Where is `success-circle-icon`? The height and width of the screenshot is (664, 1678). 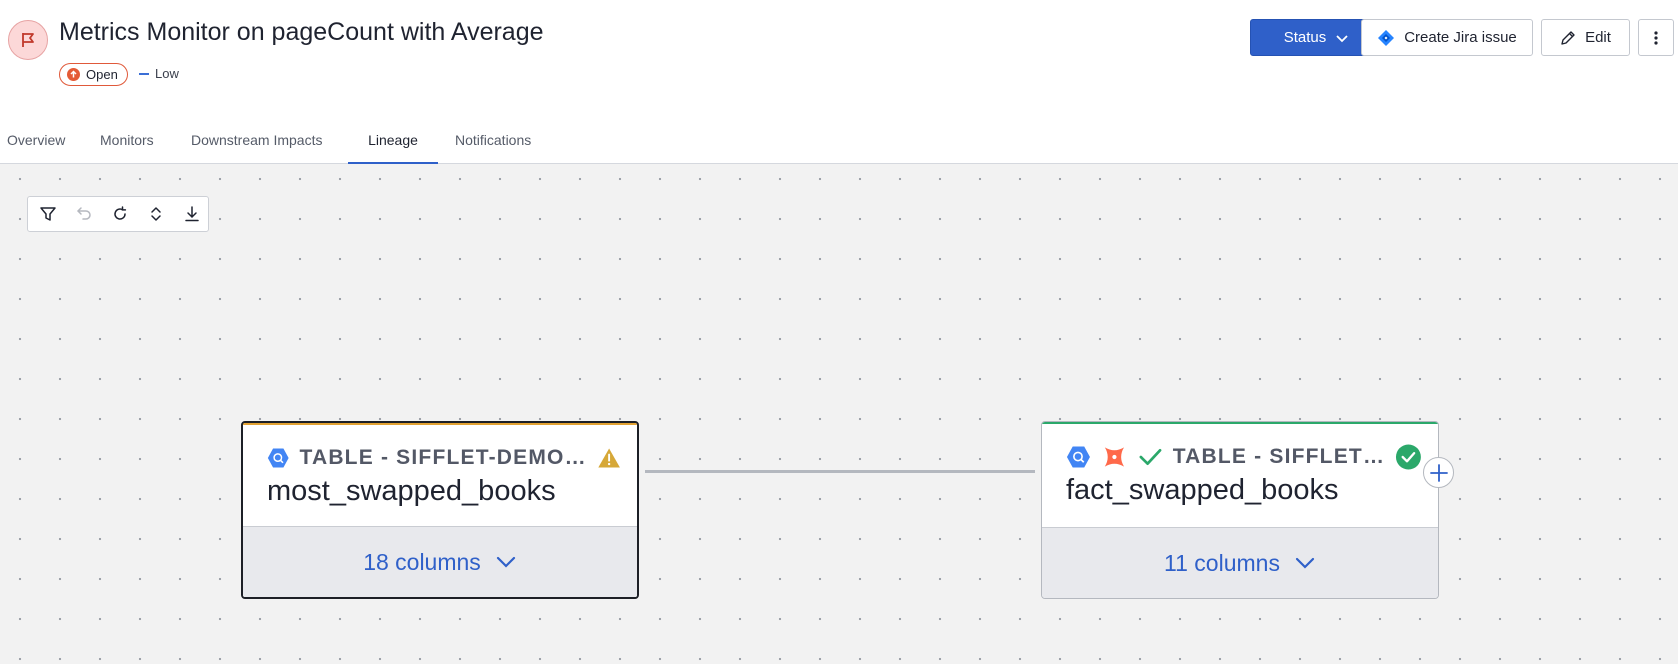
success-circle-icon is located at coordinates (1409, 457).